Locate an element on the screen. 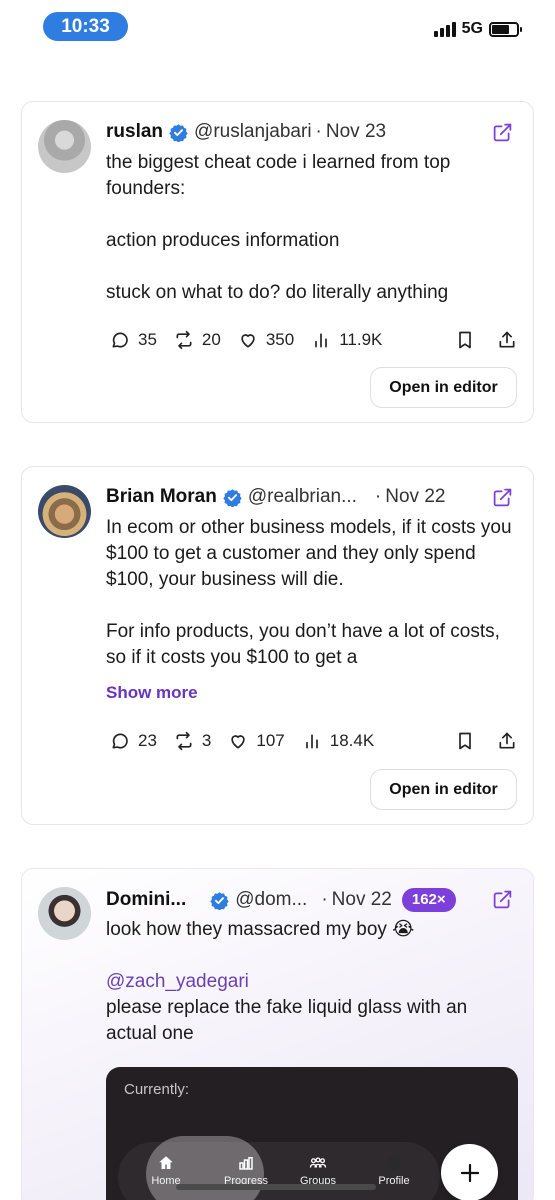 The height and width of the screenshot is (1200, 555). post-actions: 23 3 107 18.4K is located at coordinates (313, 741).